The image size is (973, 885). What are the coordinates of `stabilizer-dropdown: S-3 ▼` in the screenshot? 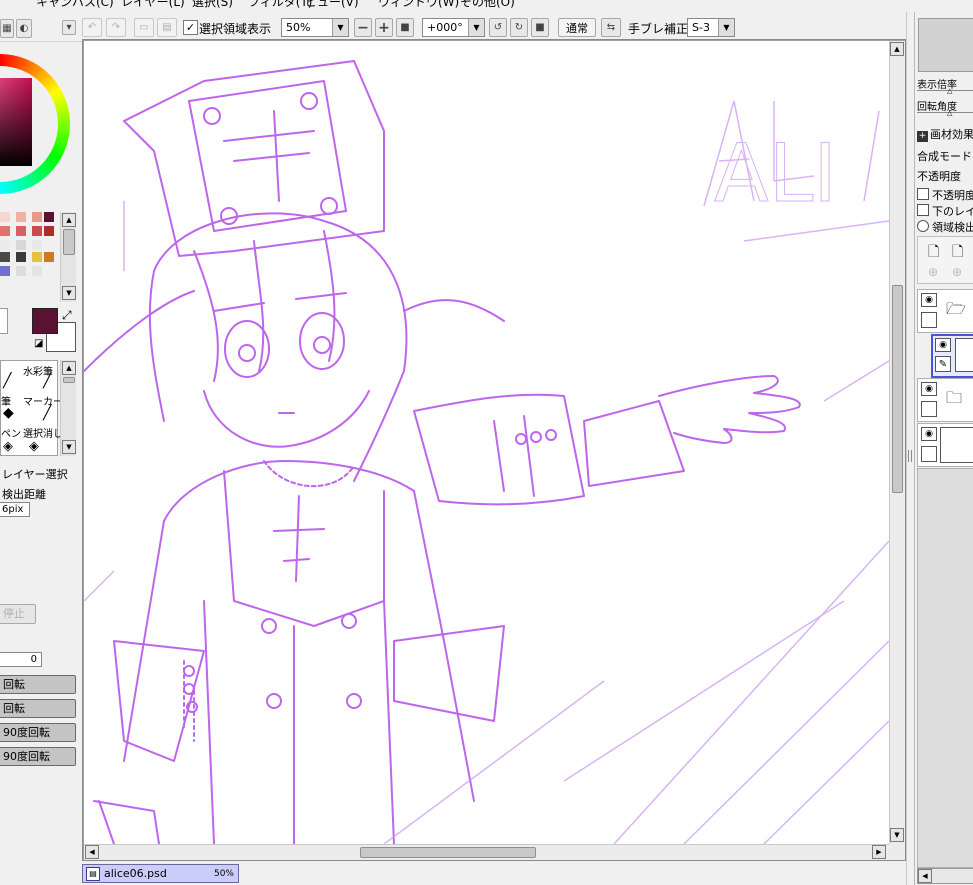 It's located at (711, 27).